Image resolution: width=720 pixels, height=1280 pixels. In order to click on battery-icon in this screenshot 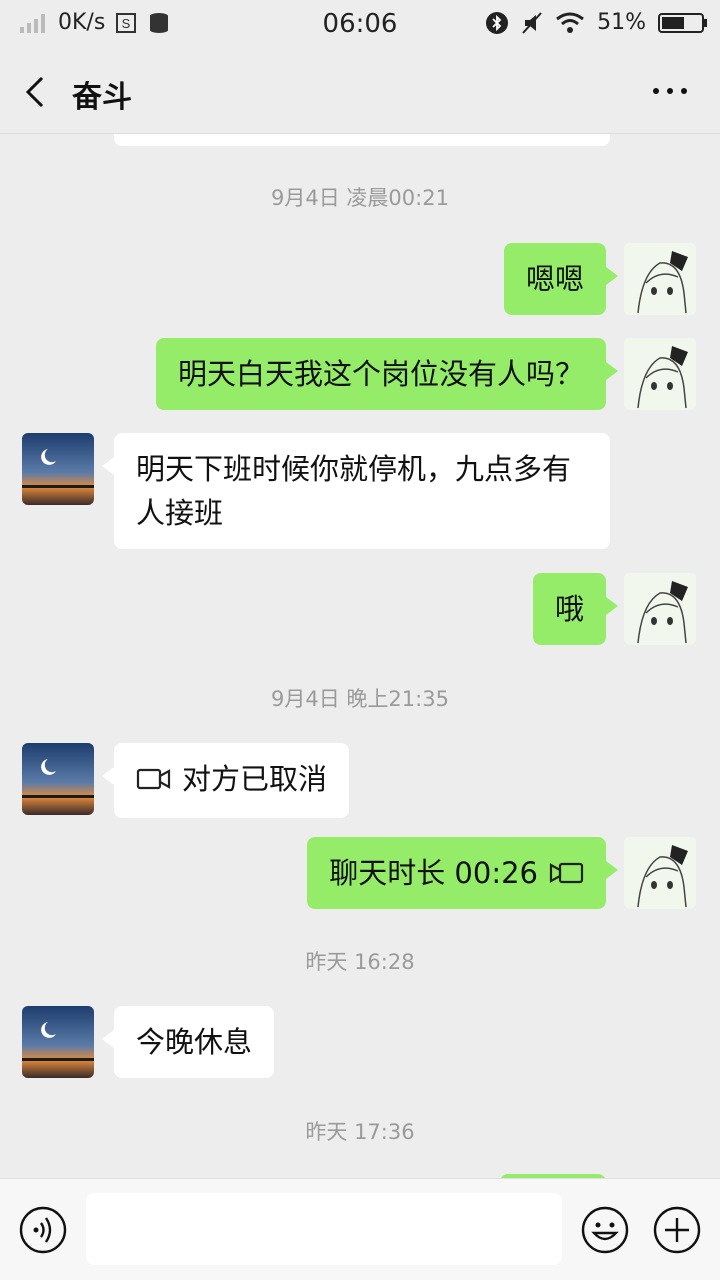, I will do `click(682, 22)`.